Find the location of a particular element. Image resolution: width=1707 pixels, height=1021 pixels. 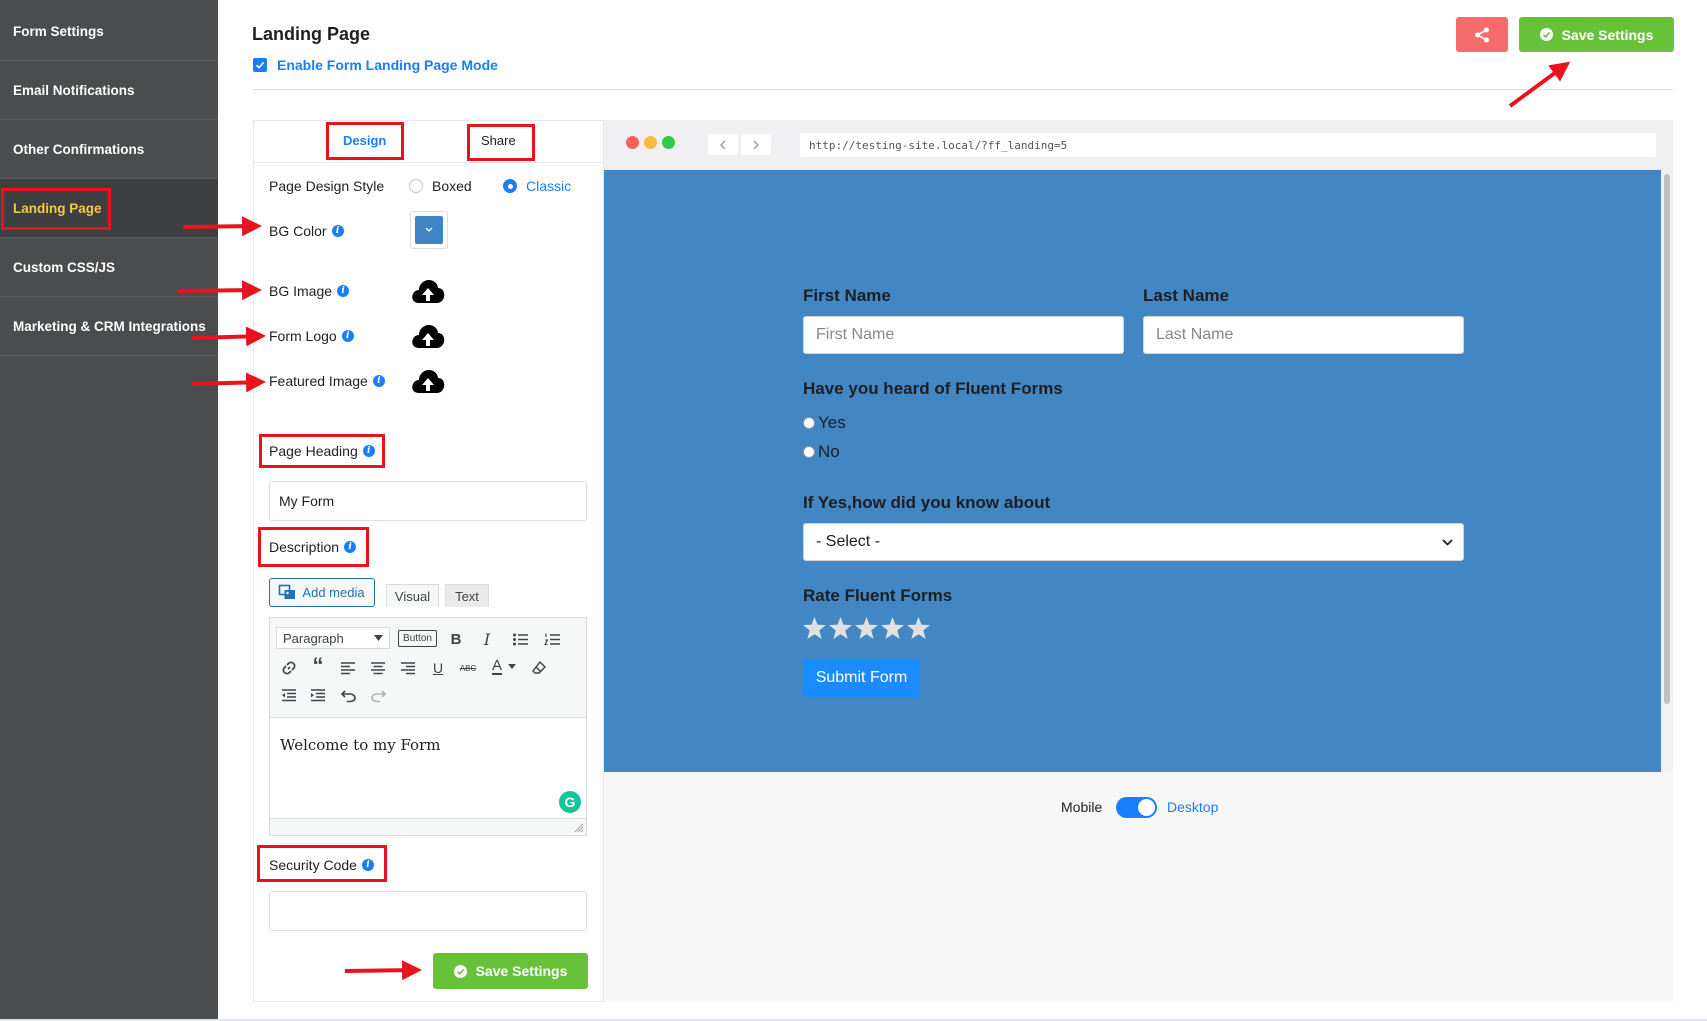

browser-forward-button is located at coordinates (756, 144).